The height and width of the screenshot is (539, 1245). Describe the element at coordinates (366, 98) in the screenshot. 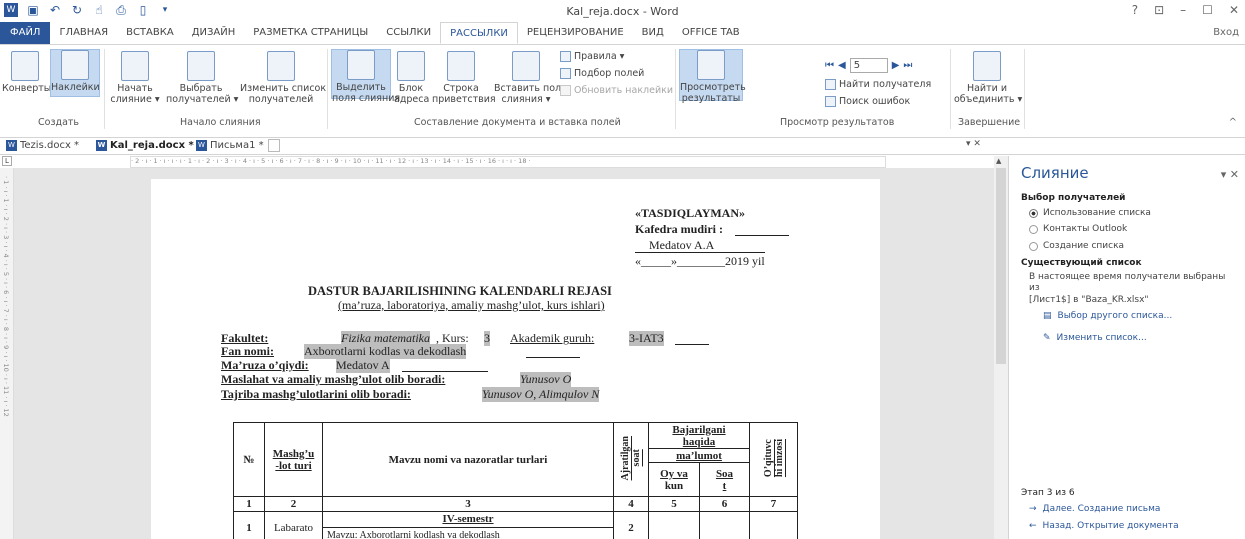

I see `highlight-label-2: поля слияния` at that location.